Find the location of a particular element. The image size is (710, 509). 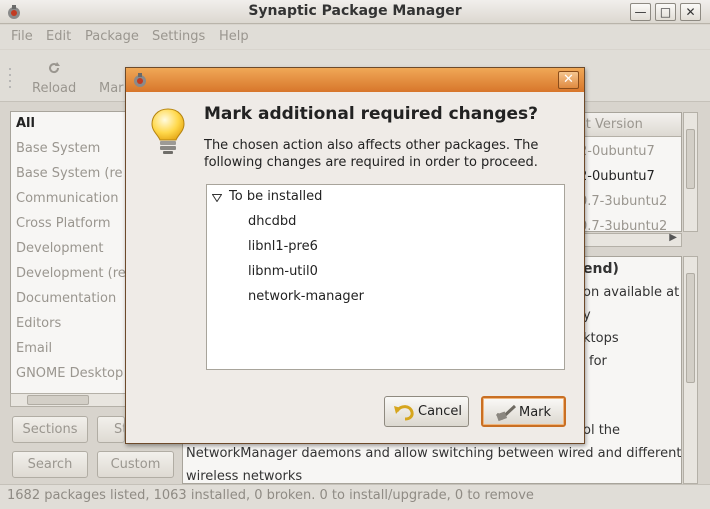

category-item: GNOME Desktop is located at coordinates (69, 373).